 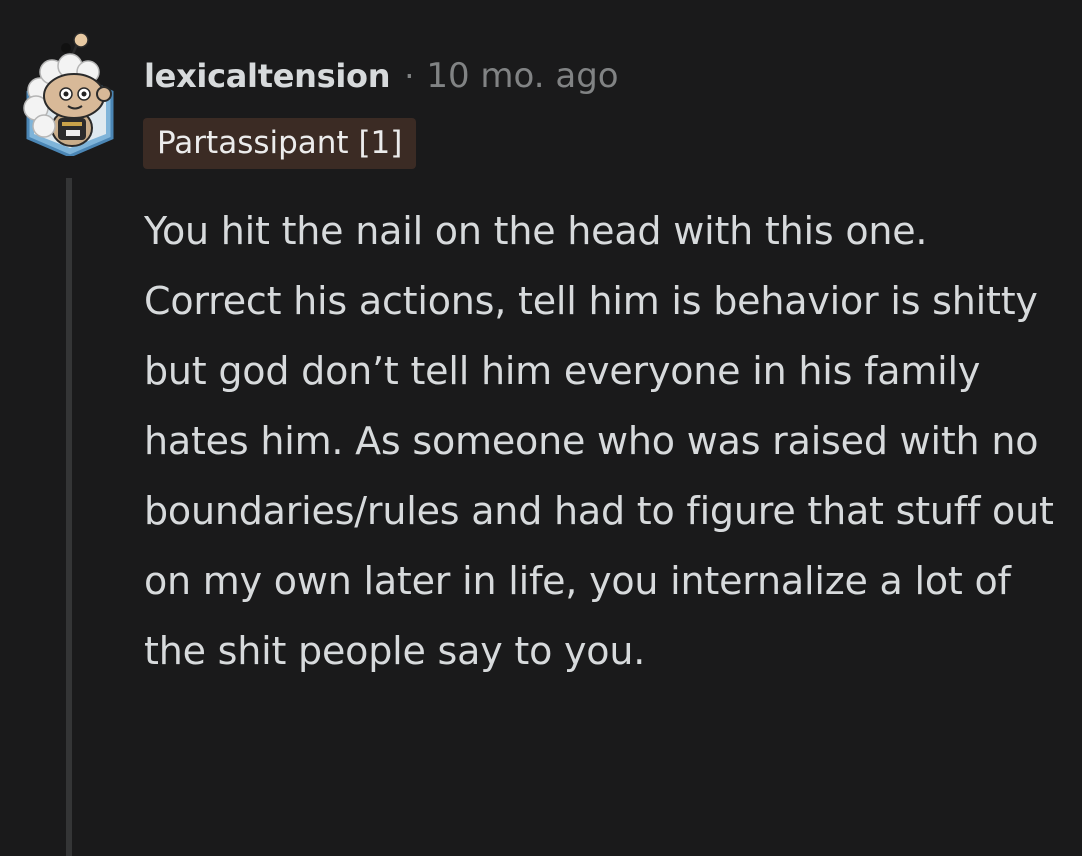 What do you see at coordinates (70, 94) in the screenshot?
I see `snoo-avatar-icon` at bounding box center [70, 94].